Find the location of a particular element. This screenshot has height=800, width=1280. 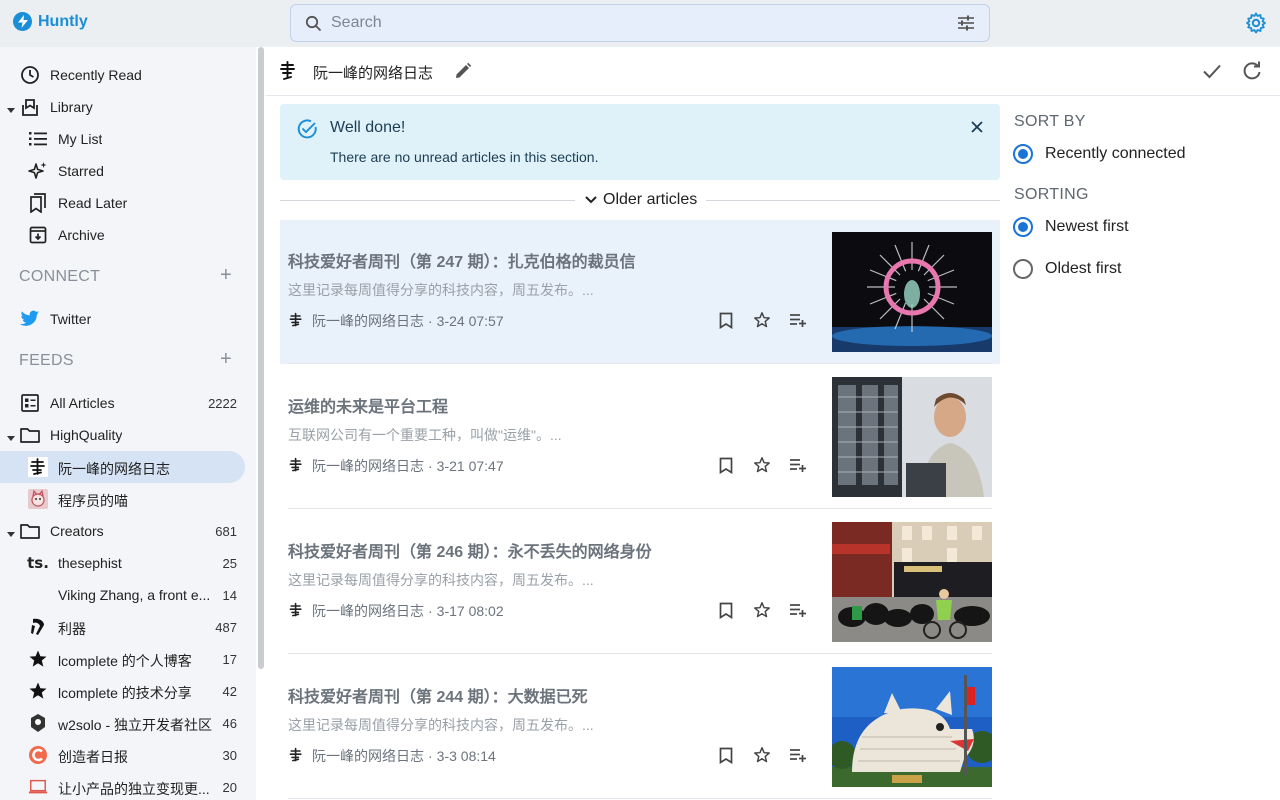

sidebar-item-label: Recently Read is located at coordinates (96, 75).